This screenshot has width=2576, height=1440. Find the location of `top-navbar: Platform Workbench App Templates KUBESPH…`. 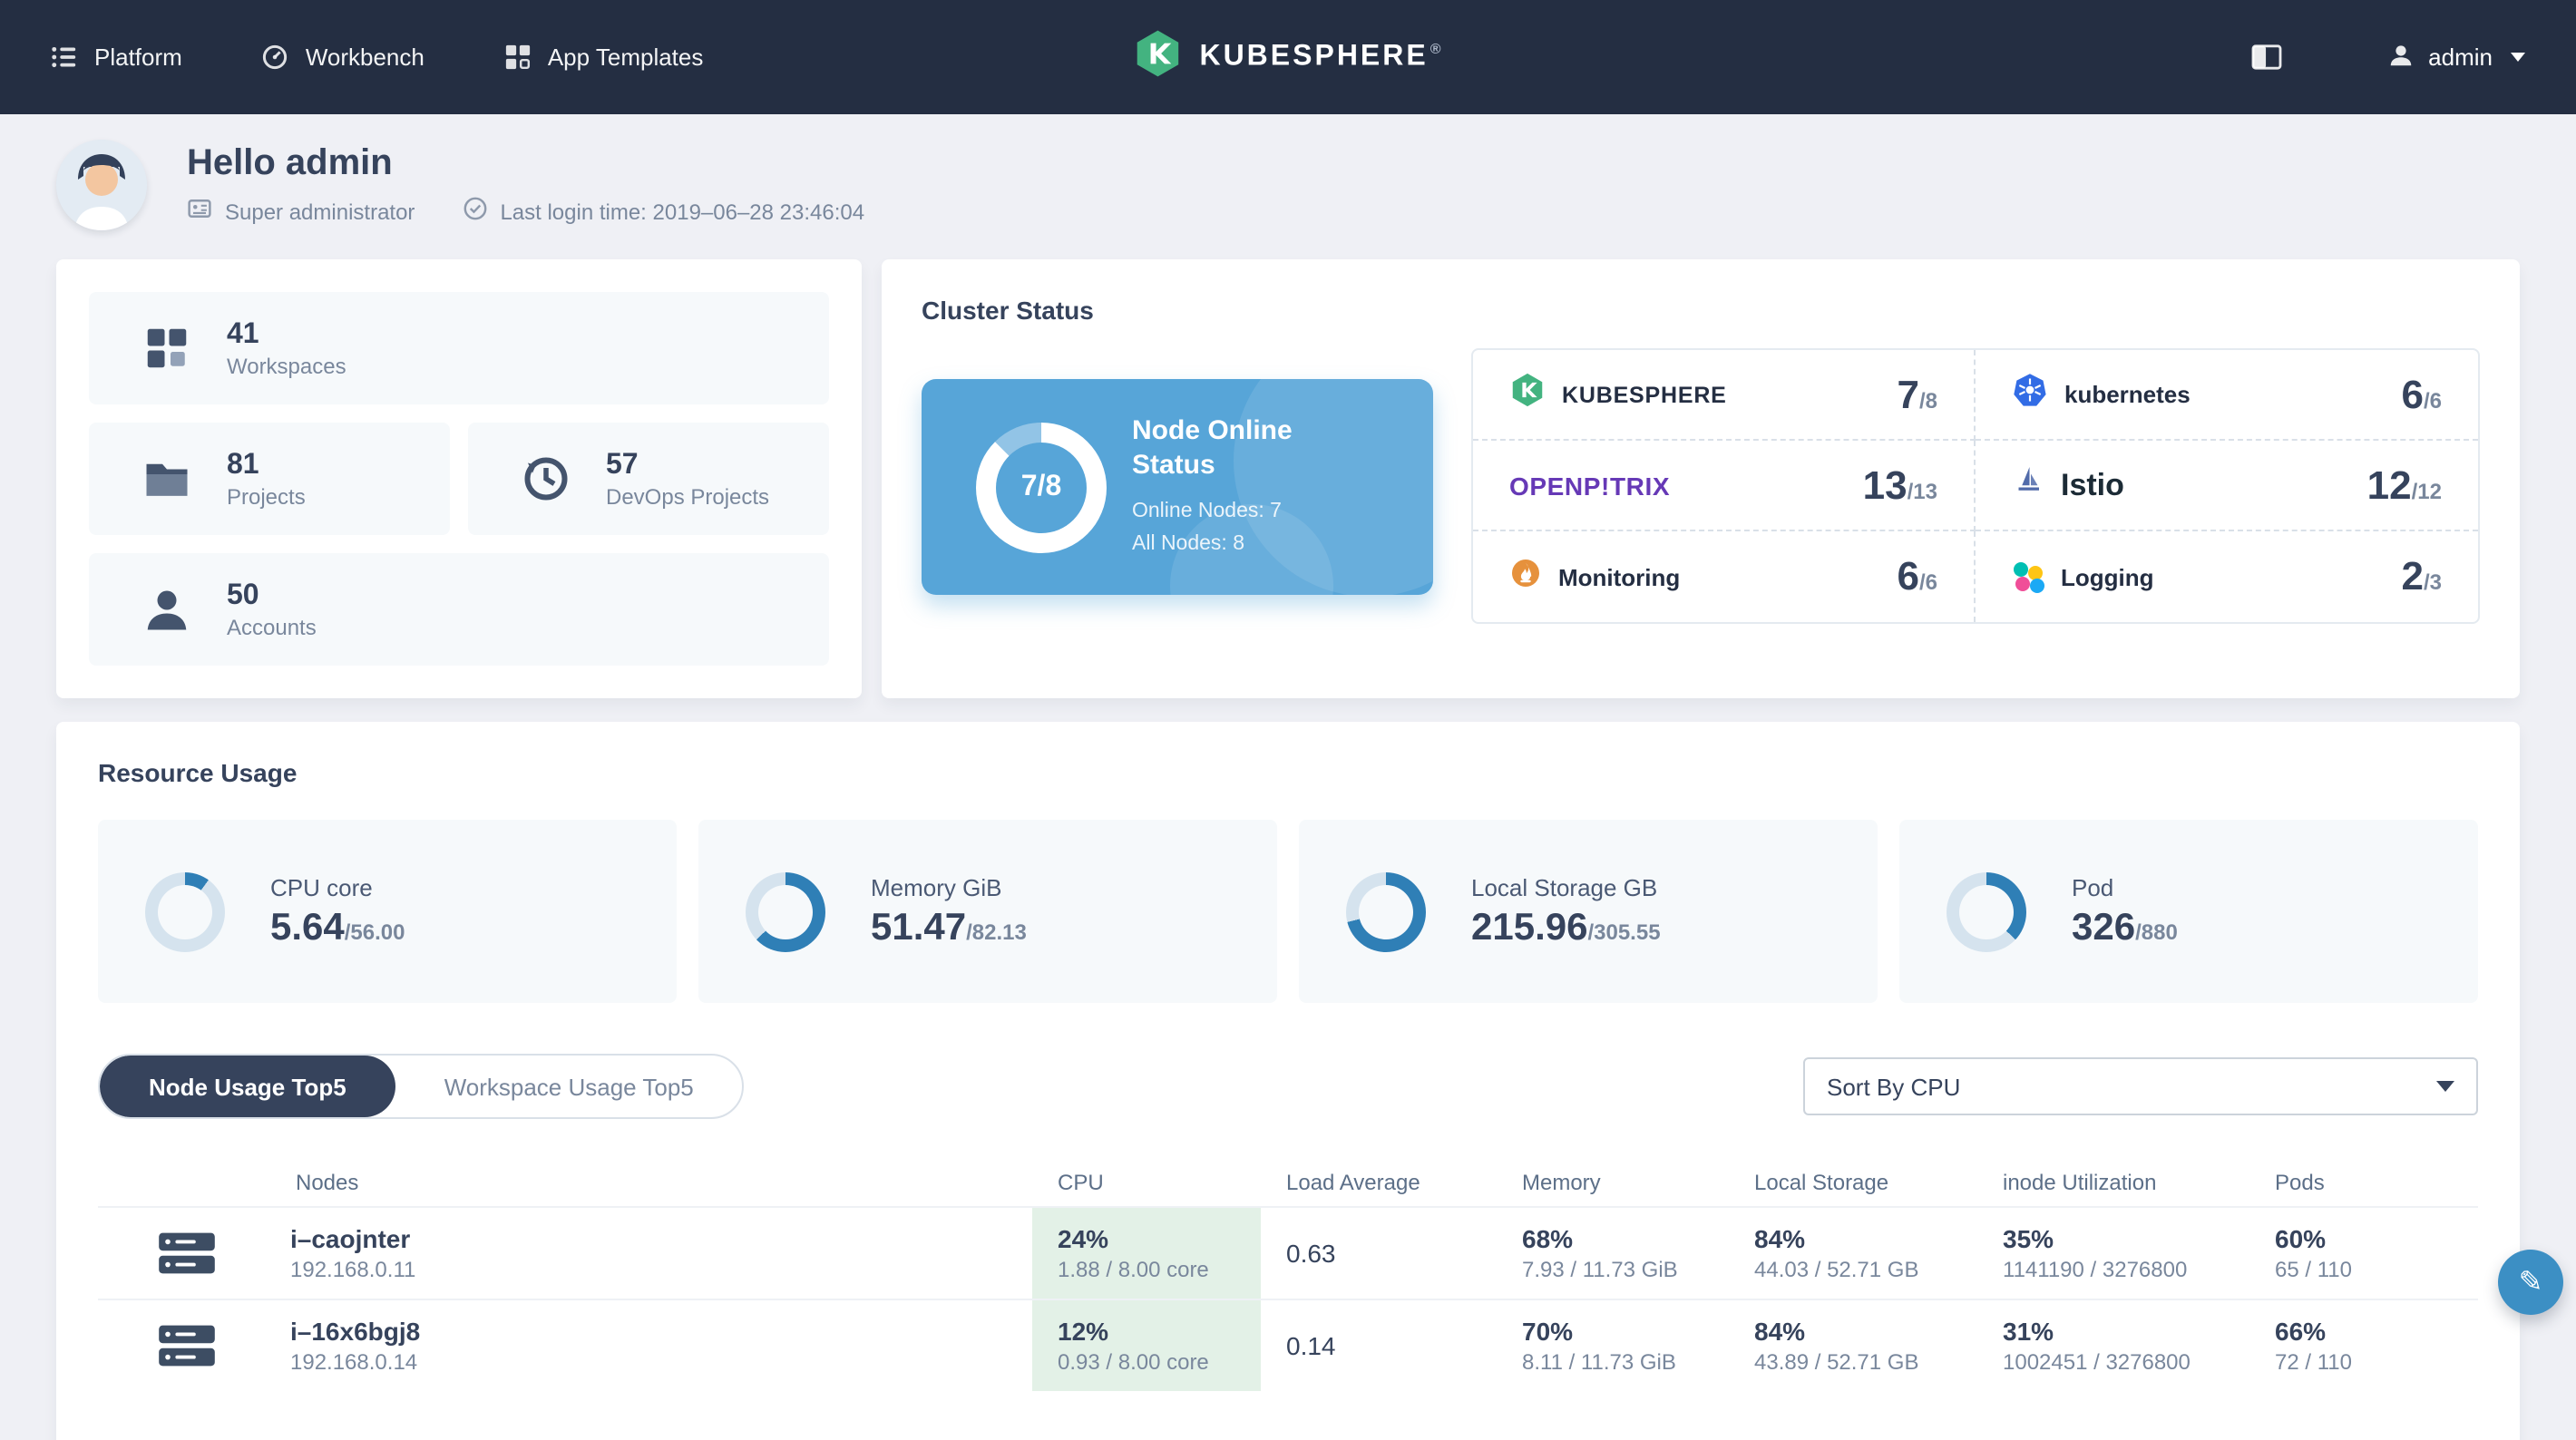

top-navbar: Platform Workbench App Templates KUBESPH… is located at coordinates (1288, 57).